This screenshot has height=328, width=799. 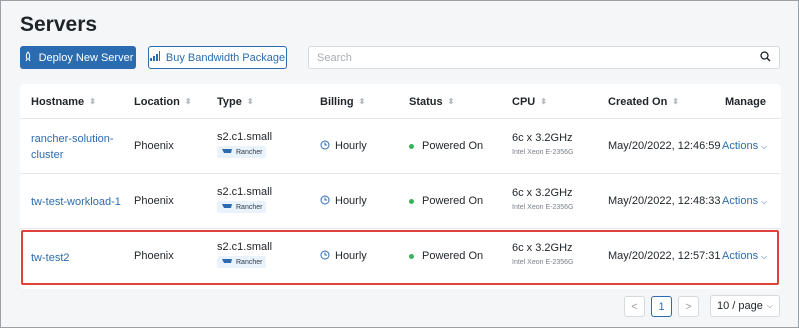 I want to click on column-type: Type ⬍, so click(x=235, y=102).